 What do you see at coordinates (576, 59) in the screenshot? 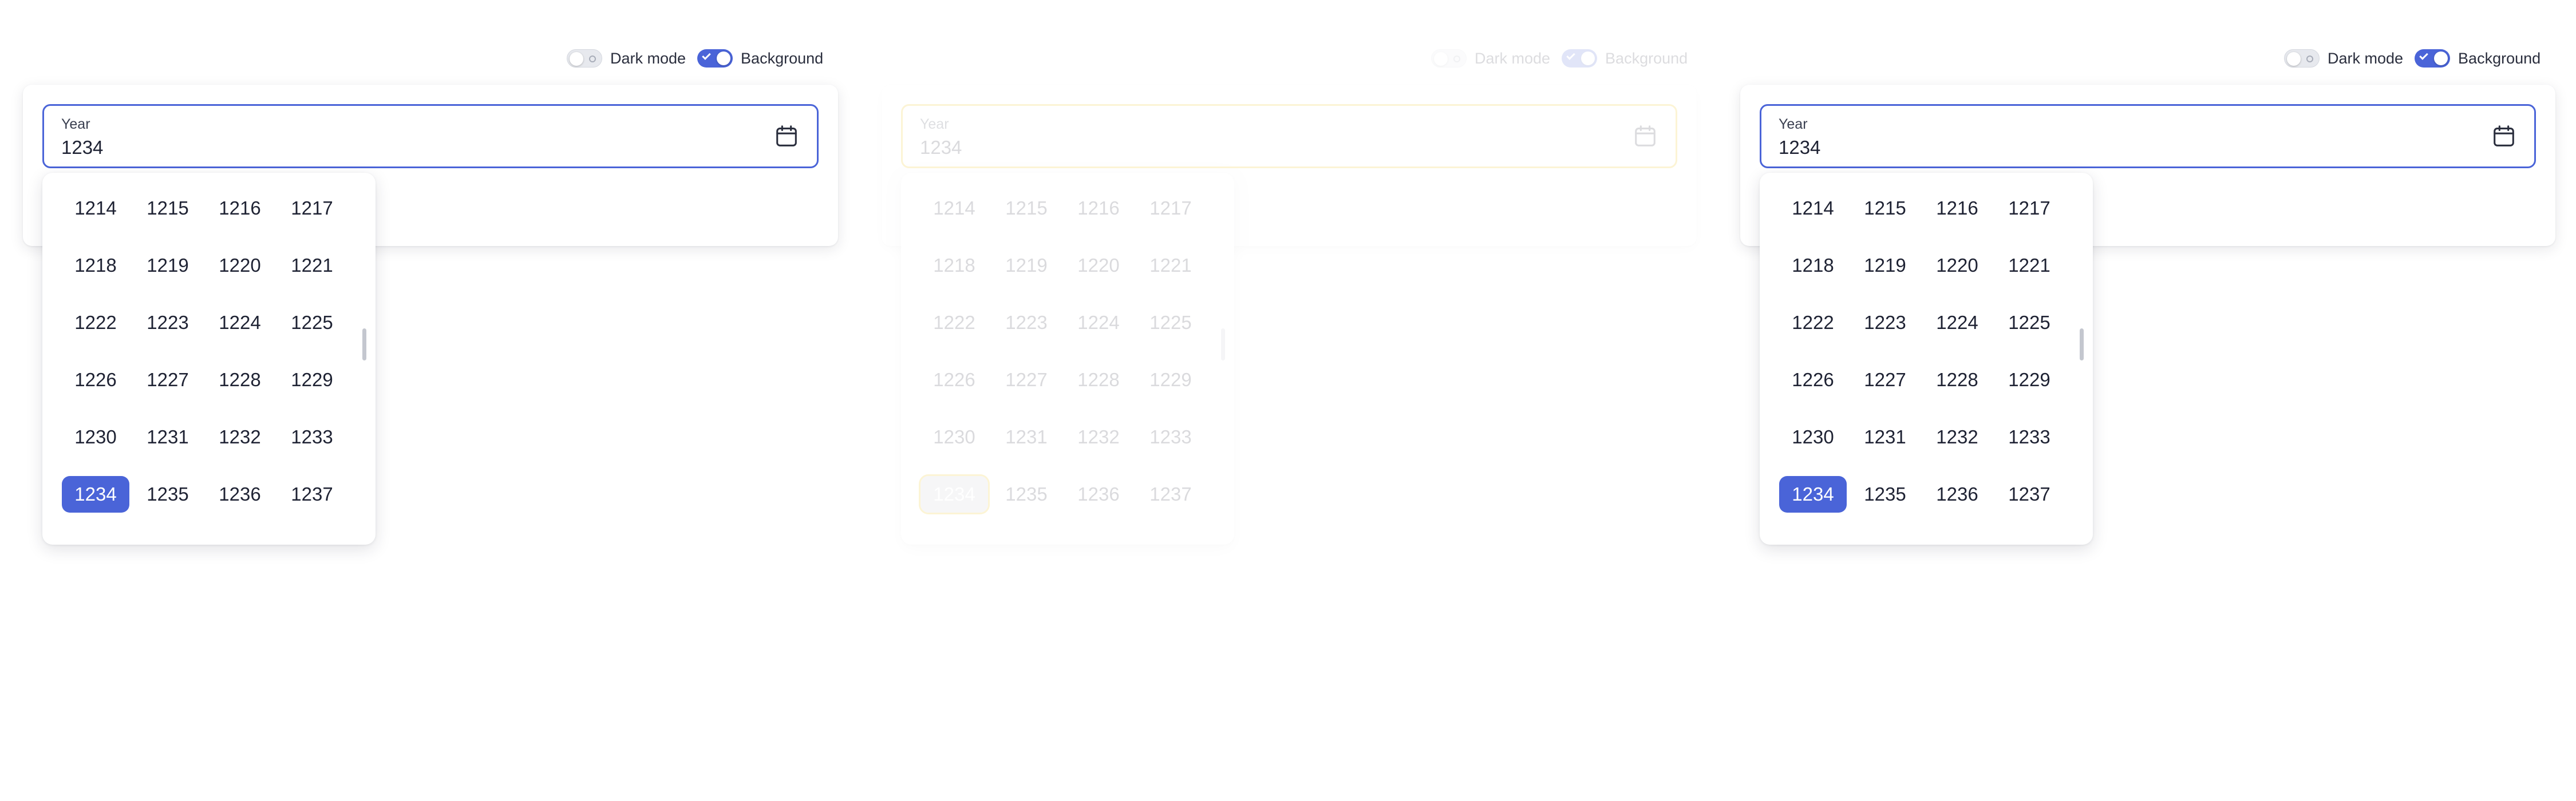
I see `switch-knob` at bounding box center [576, 59].